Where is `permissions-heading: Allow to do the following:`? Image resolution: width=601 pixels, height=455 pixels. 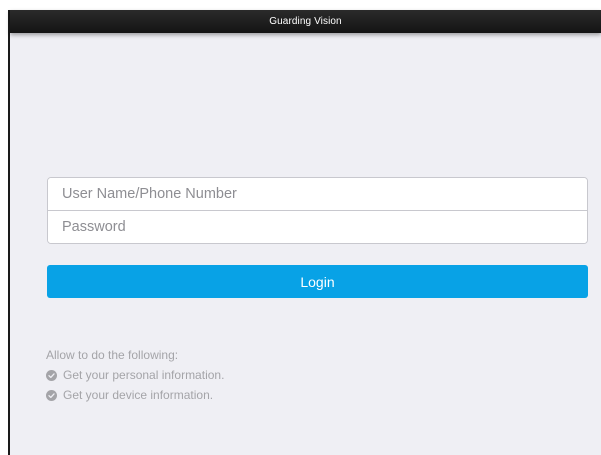 permissions-heading: Allow to do the following: is located at coordinates (112, 355).